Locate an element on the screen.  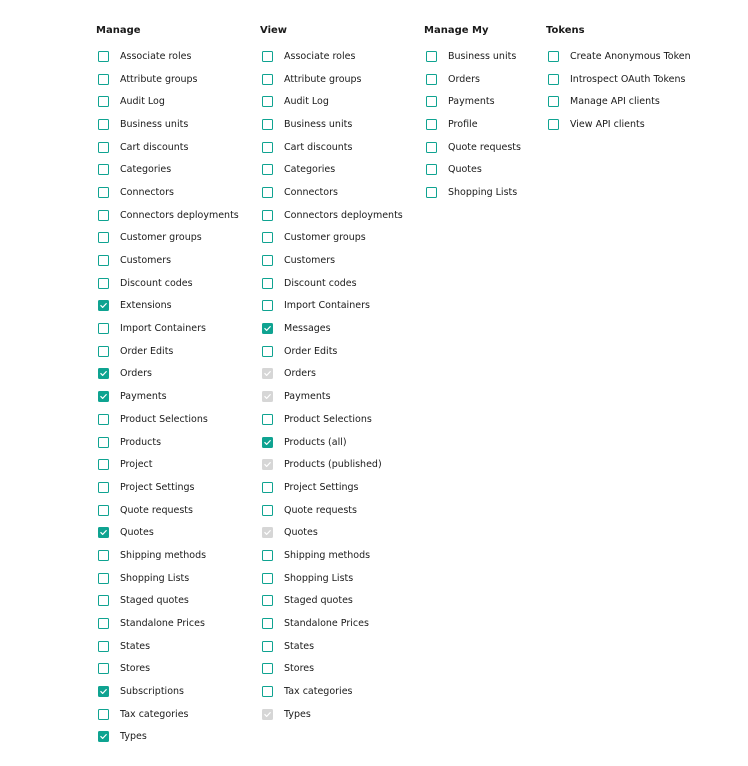
checkbox-row-standalone-prices: Standalone Prices is located at coordinates (331, 623).